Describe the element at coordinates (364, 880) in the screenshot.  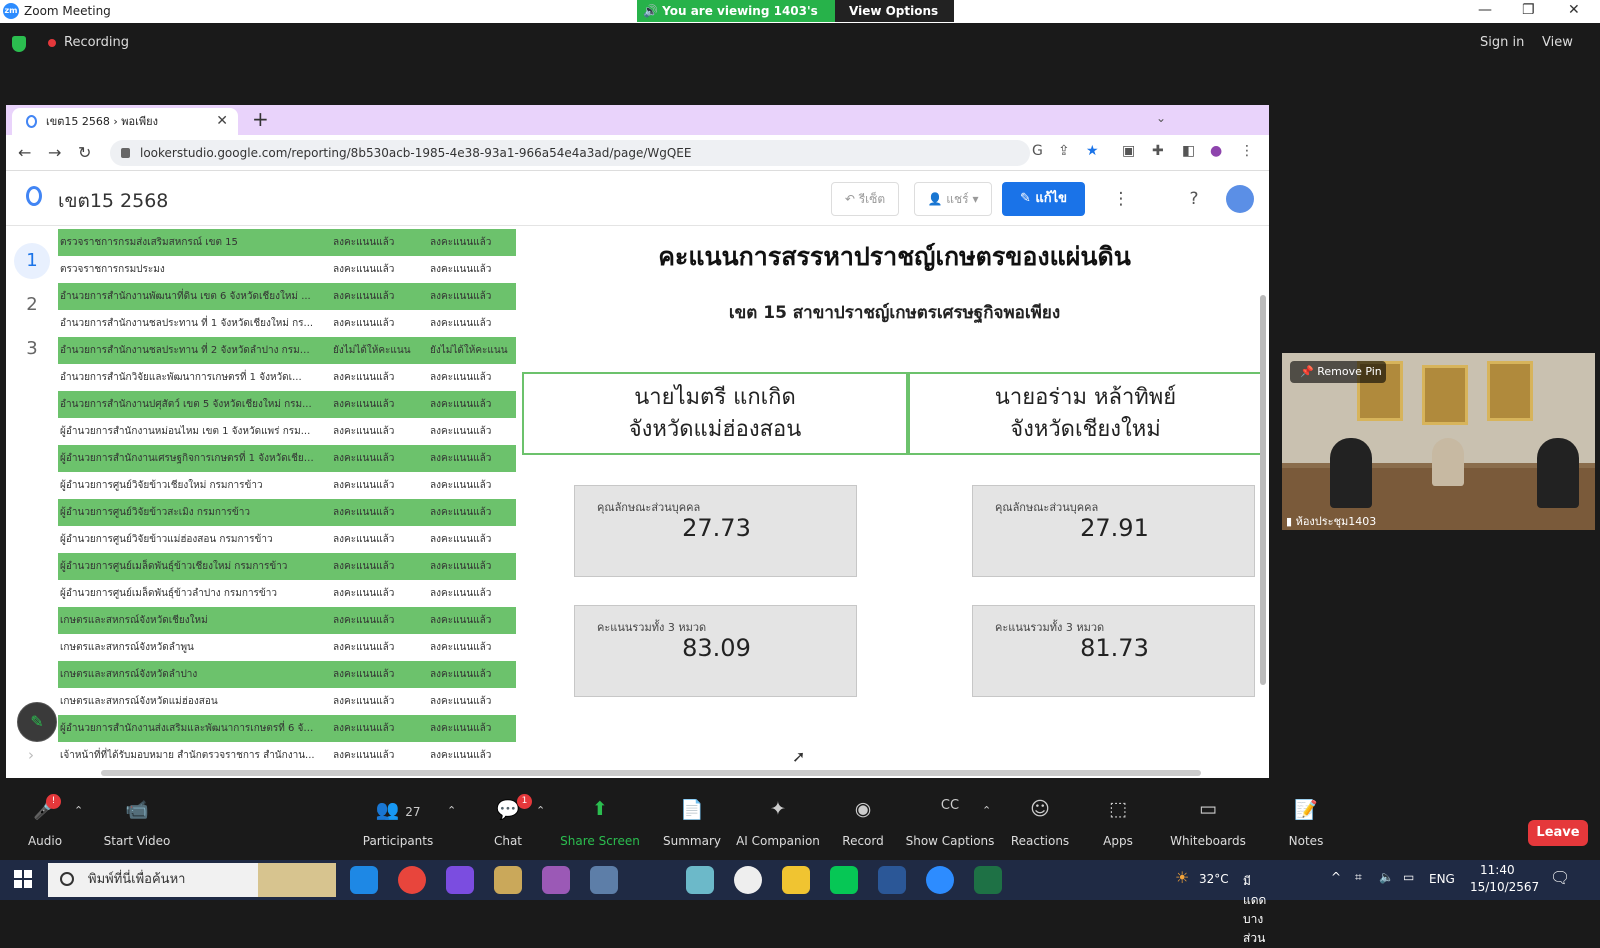
I see `edge-icon` at that location.